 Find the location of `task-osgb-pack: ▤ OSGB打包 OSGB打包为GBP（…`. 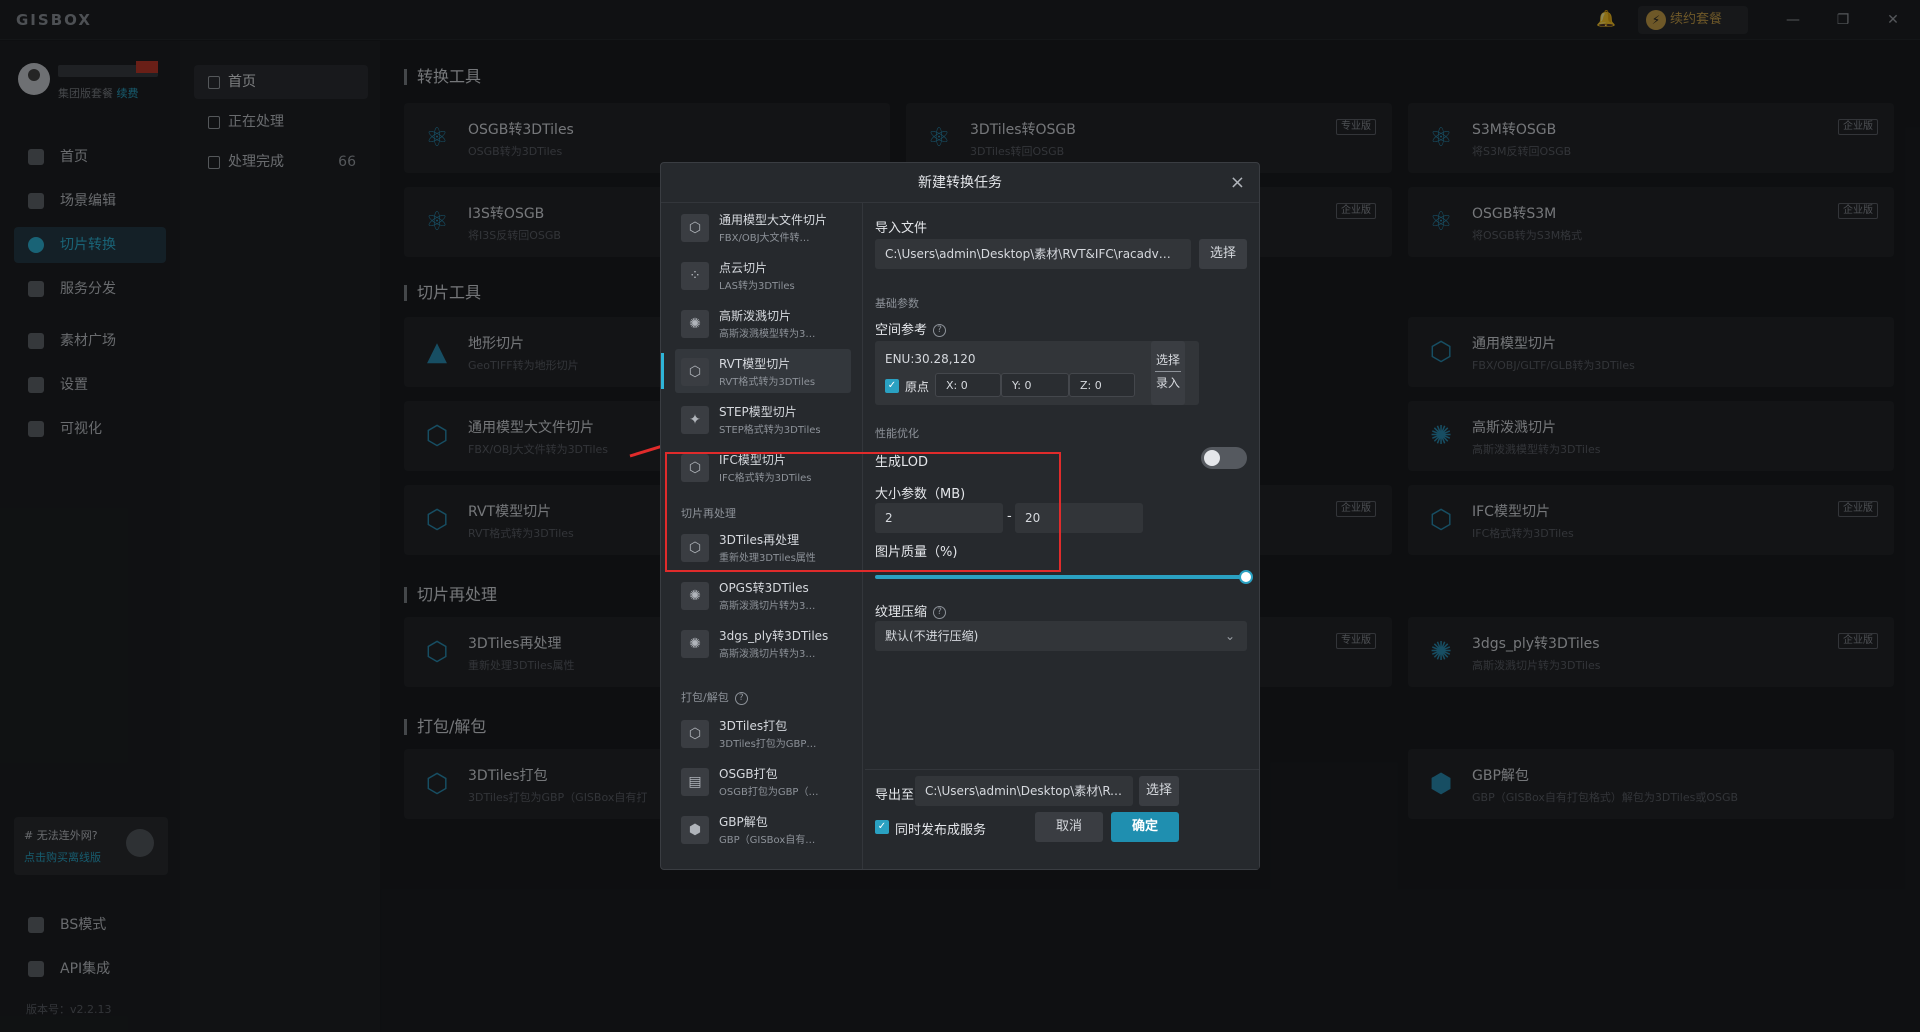

task-osgb-pack: ▤ OSGB打包 OSGB打包为GBP（… is located at coordinates (763, 781).